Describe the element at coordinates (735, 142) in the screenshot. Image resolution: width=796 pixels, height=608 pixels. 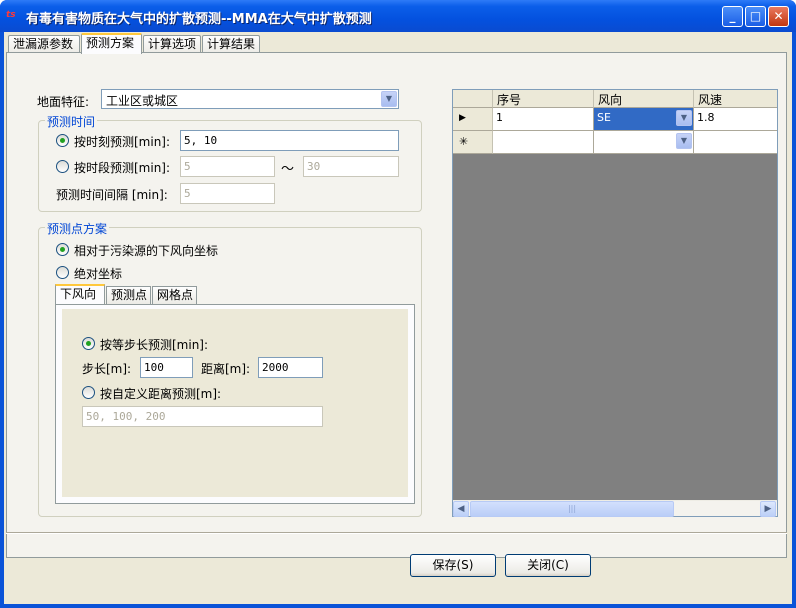
I see `cell-speed-new` at that location.